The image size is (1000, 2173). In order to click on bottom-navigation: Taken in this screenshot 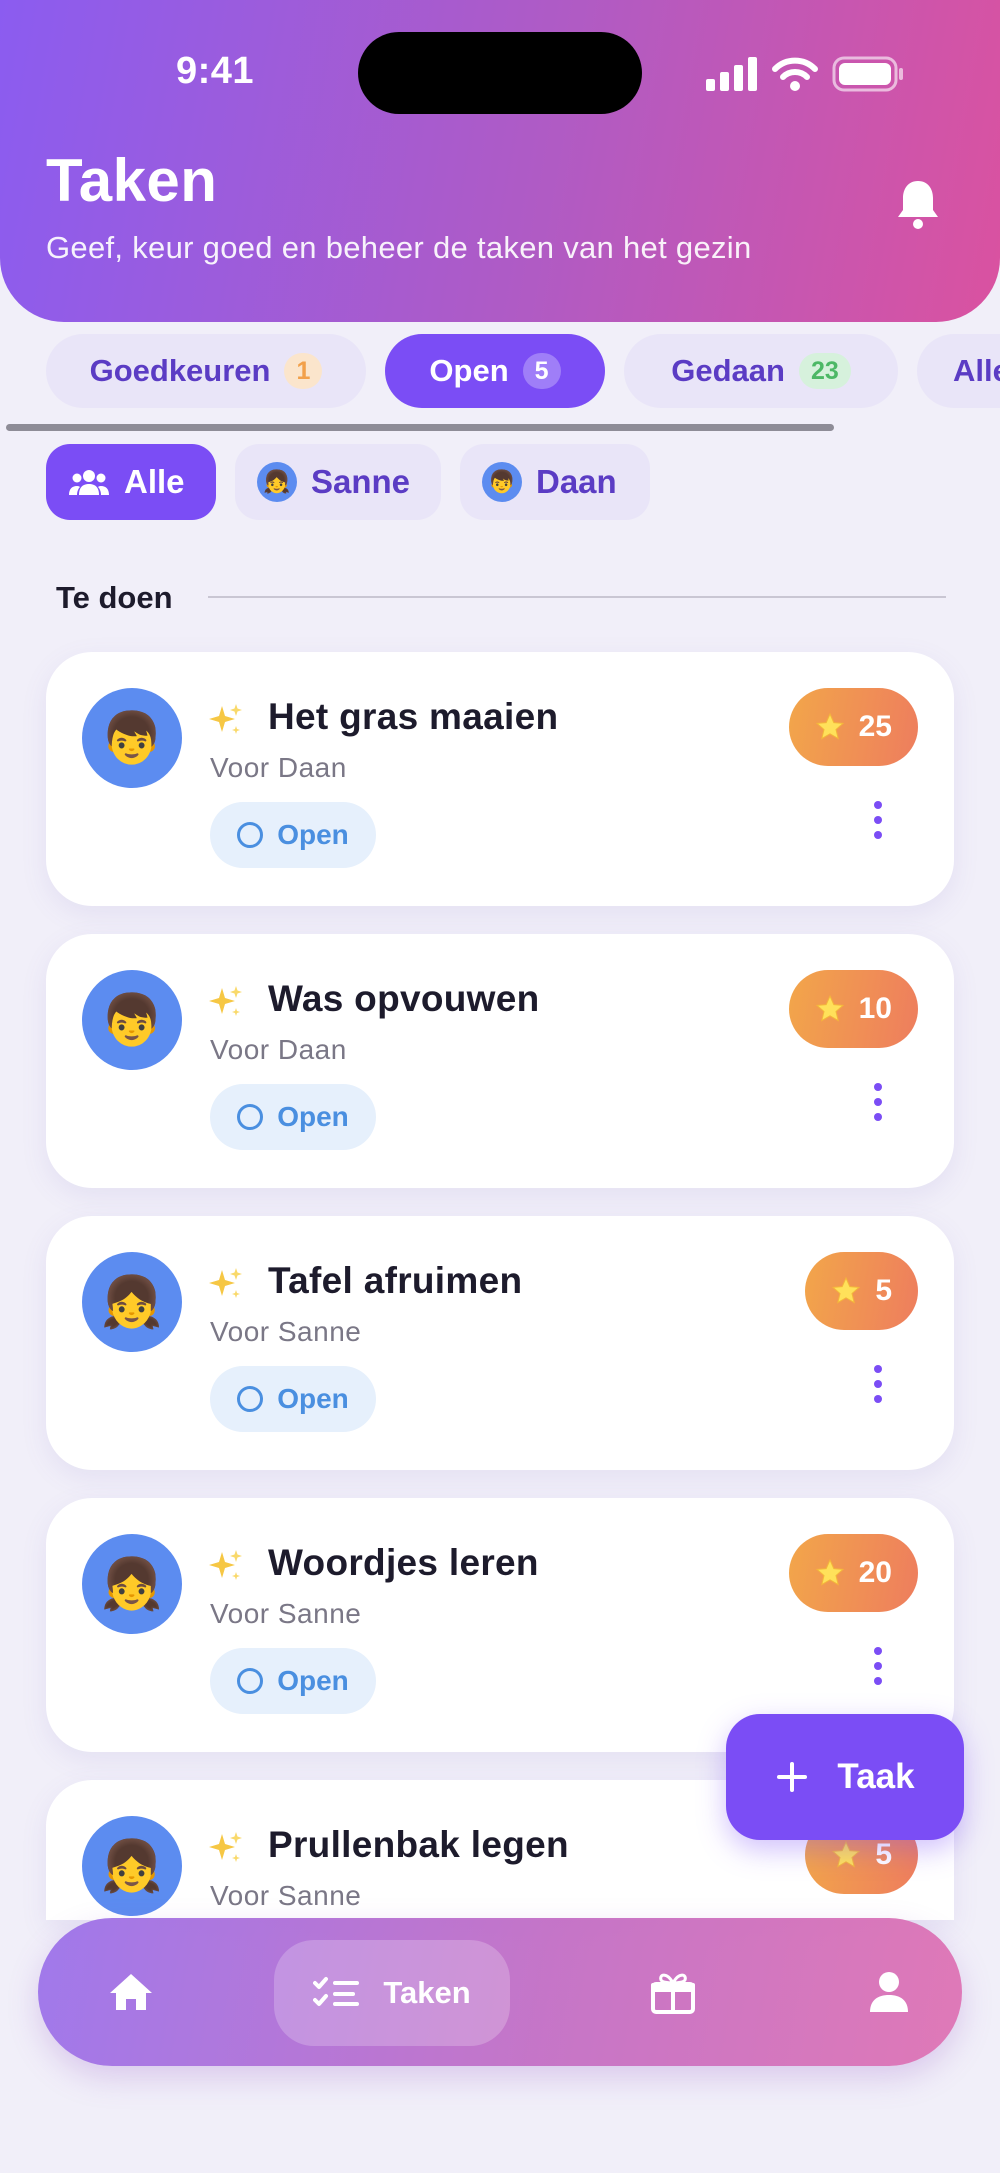, I will do `click(500, 1992)`.